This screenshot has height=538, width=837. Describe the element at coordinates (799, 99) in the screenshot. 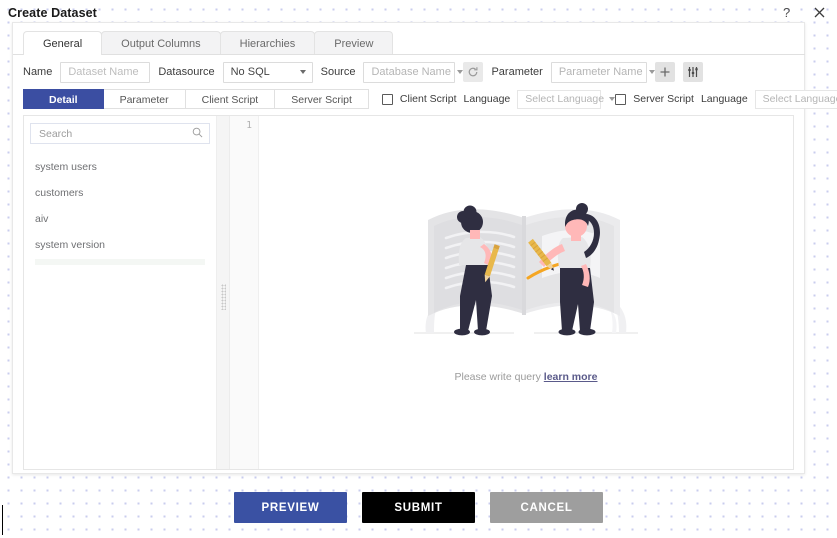

I see `server-language-value: Select Language` at that location.